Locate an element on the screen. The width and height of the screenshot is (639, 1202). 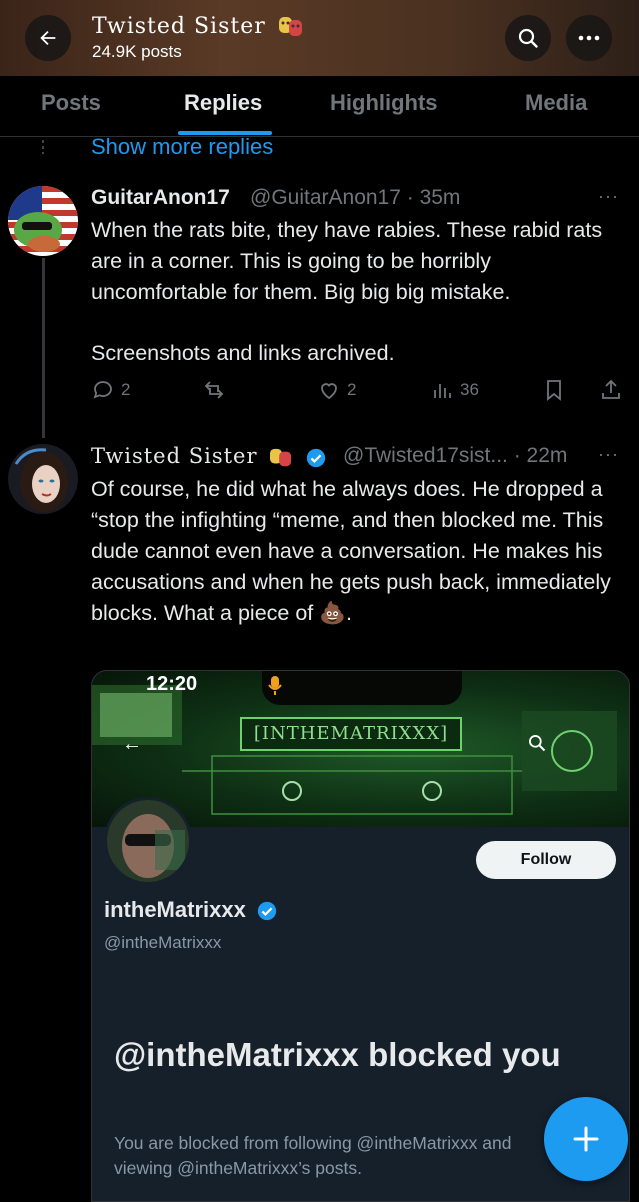
post-more-icon-2: ··· is located at coordinates (608, 454).